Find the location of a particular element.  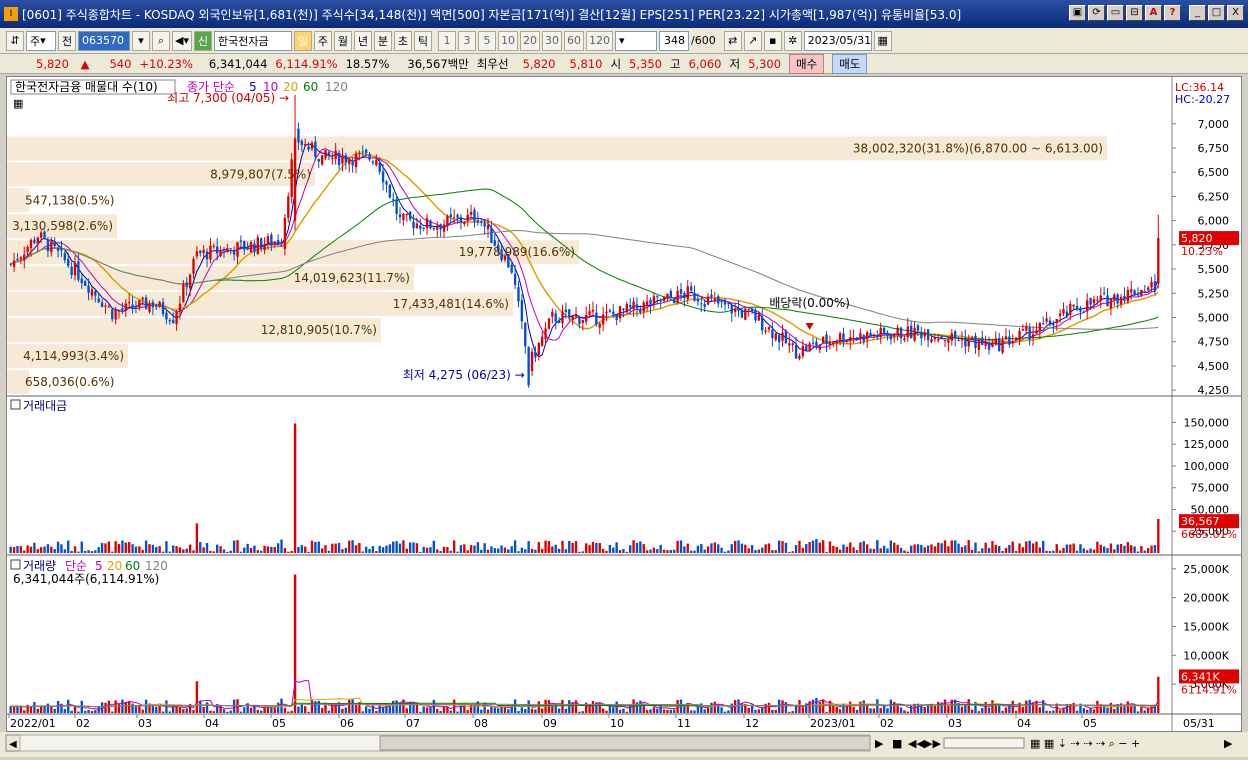

minimize-button: _ is located at coordinates (1197, 13).